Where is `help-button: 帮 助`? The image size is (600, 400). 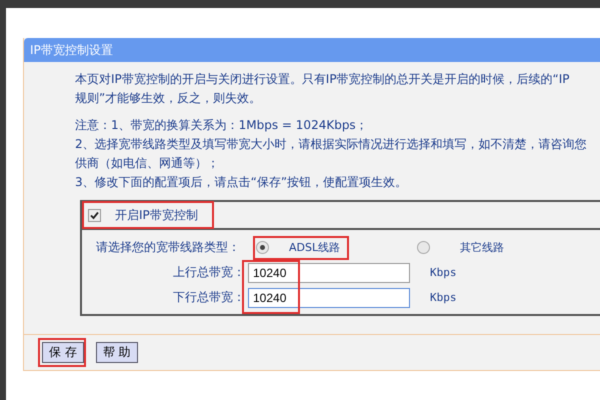
help-button: 帮 助 is located at coordinates (117, 352).